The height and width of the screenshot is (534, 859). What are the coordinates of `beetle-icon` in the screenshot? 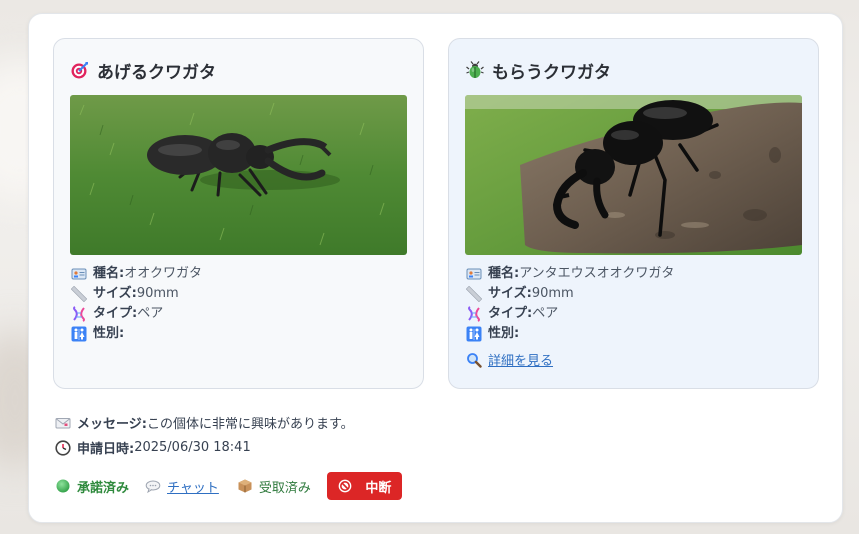 It's located at (475, 70).